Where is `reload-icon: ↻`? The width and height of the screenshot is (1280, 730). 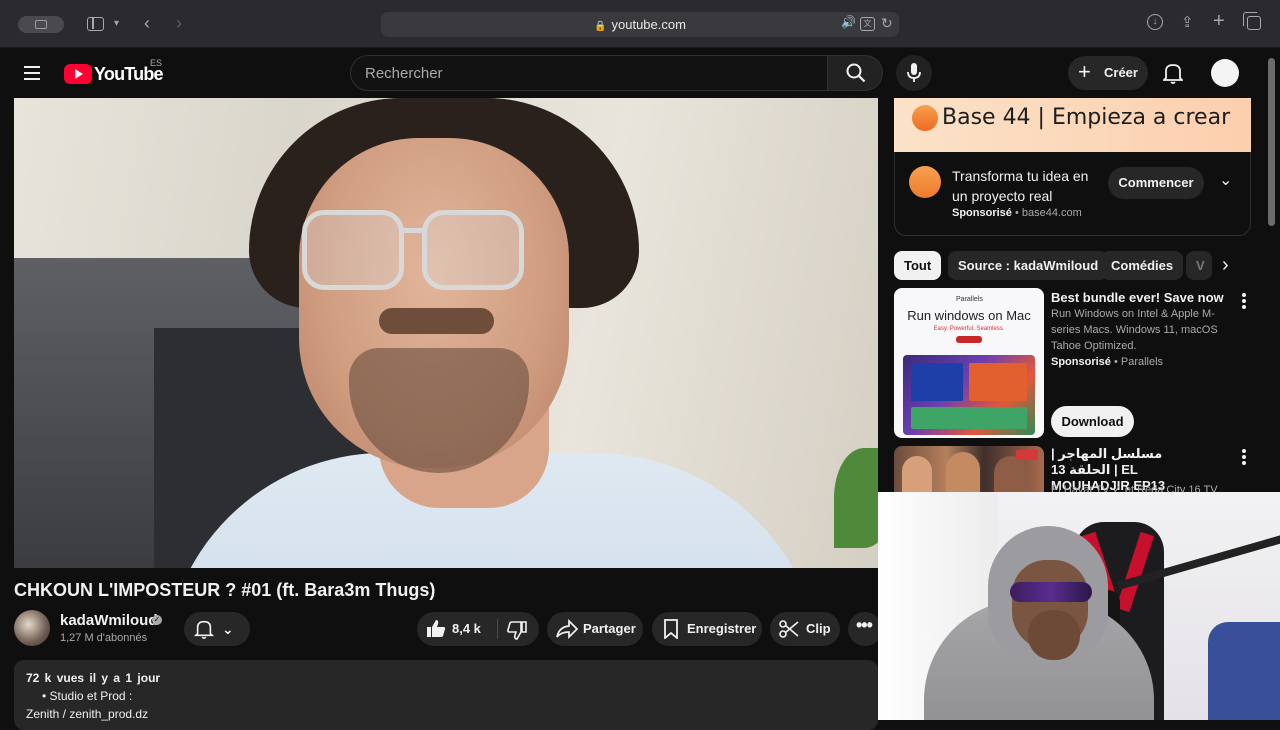
reload-icon: ↻ is located at coordinates (887, 23).